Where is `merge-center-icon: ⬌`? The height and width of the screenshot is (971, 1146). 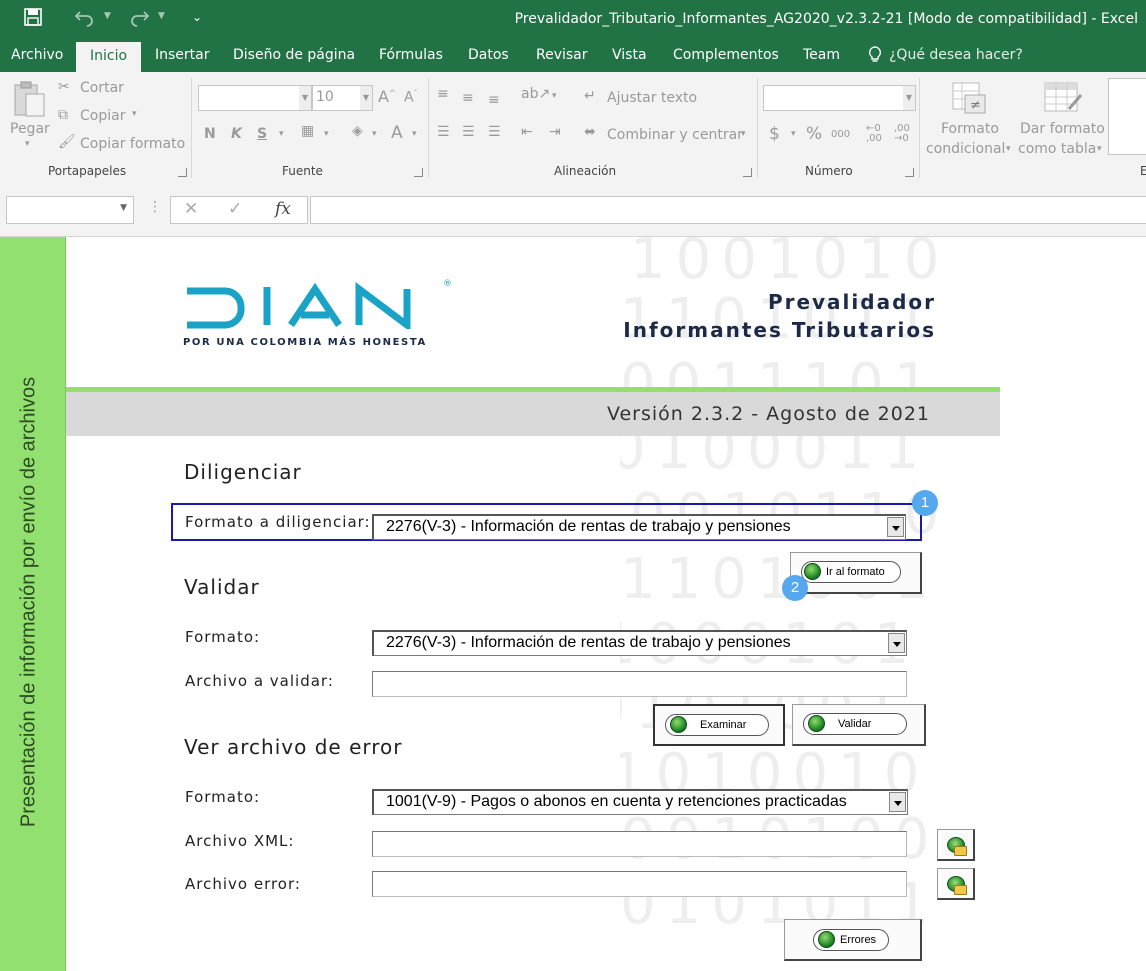 merge-center-icon: ⬌ is located at coordinates (590, 132).